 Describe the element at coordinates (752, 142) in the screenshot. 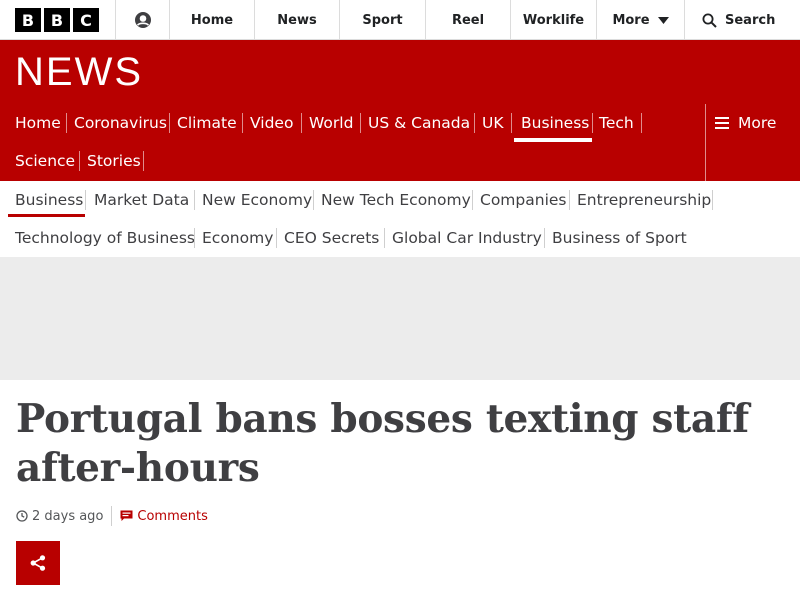

I see `primary-nav-more-button: More` at that location.